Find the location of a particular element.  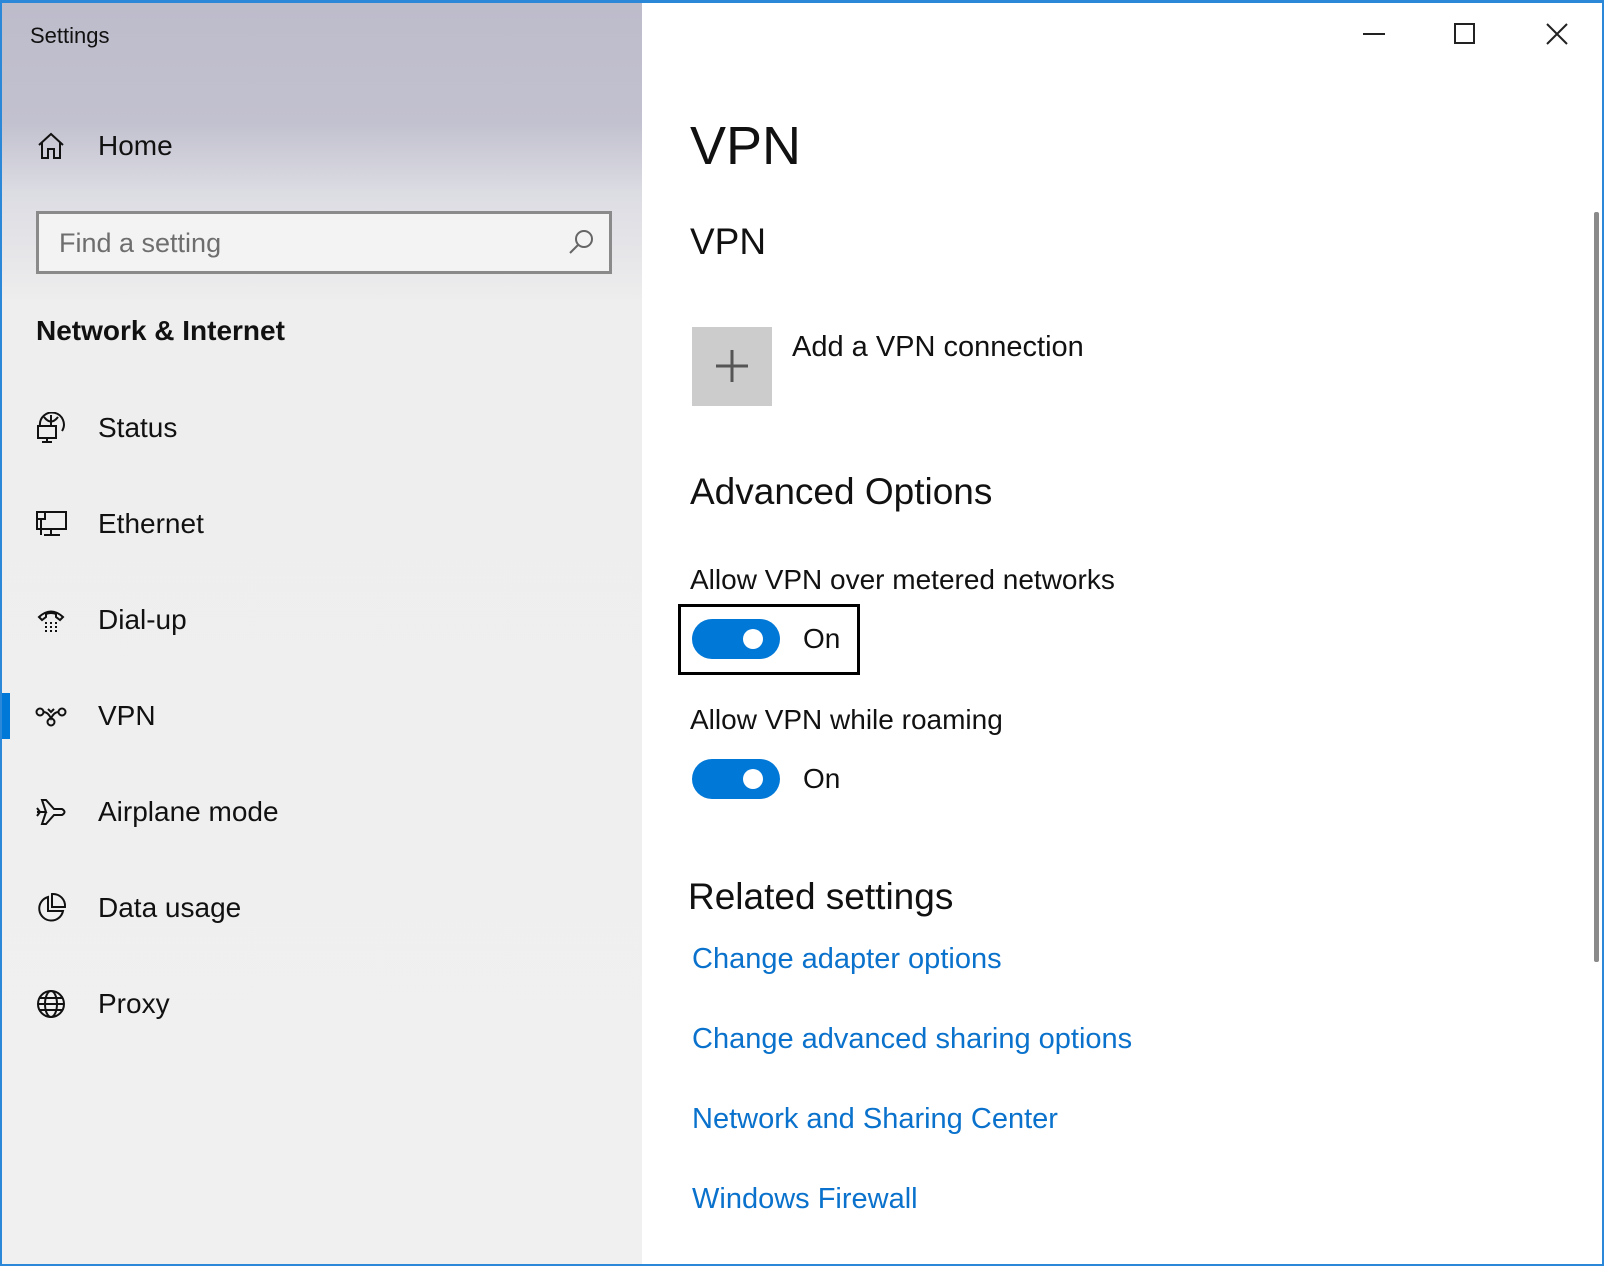

page-title: VPN is located at coordinates (746, 146).